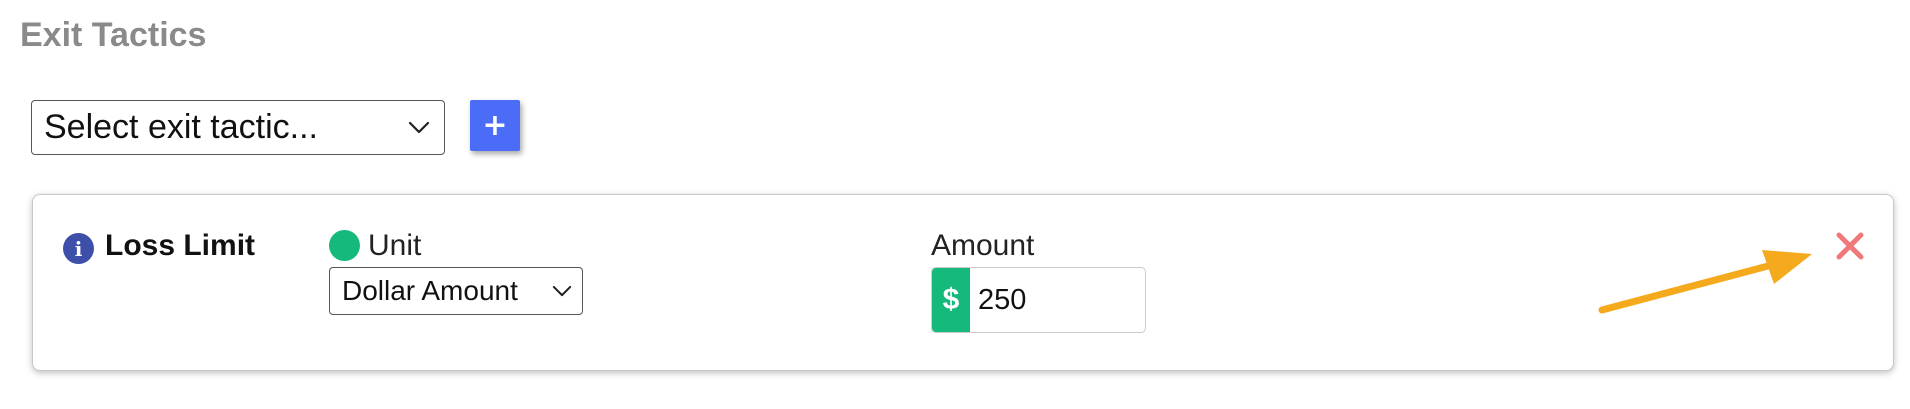 This screenshot has height=409, width=1910. What do you see at coordinates (1050, 300) in the screenshot?
I see `amount-input` at bounding box center [1050, 300].